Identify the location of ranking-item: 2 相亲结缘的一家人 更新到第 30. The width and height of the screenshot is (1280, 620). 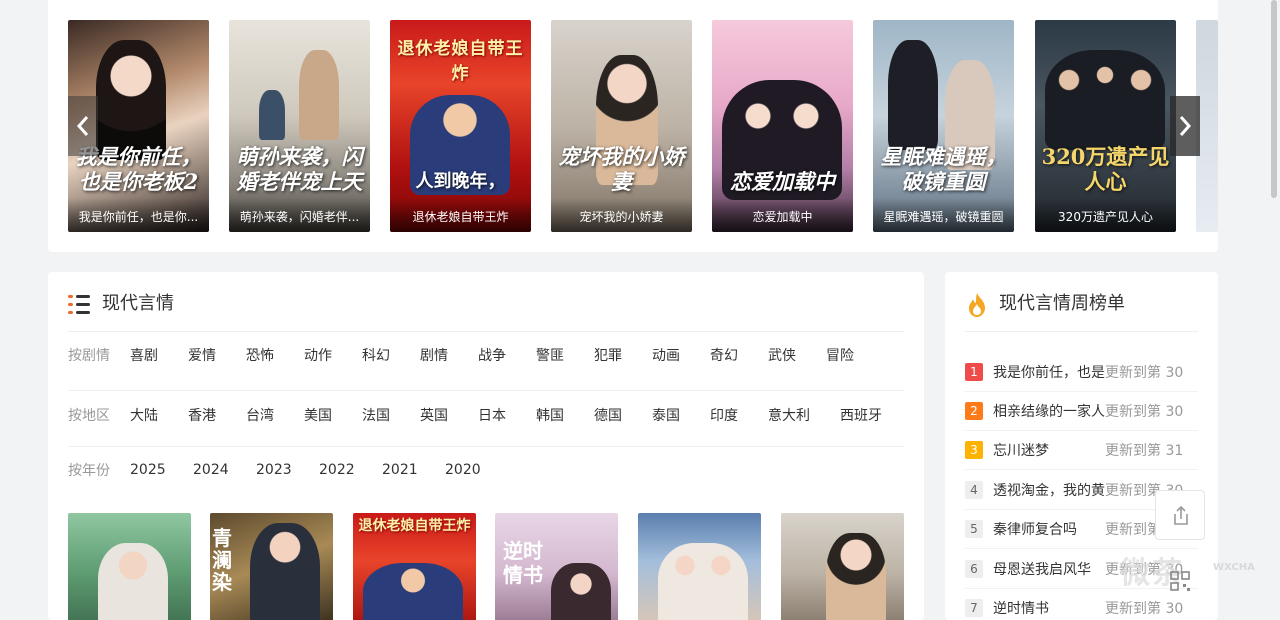
(1081, 411).